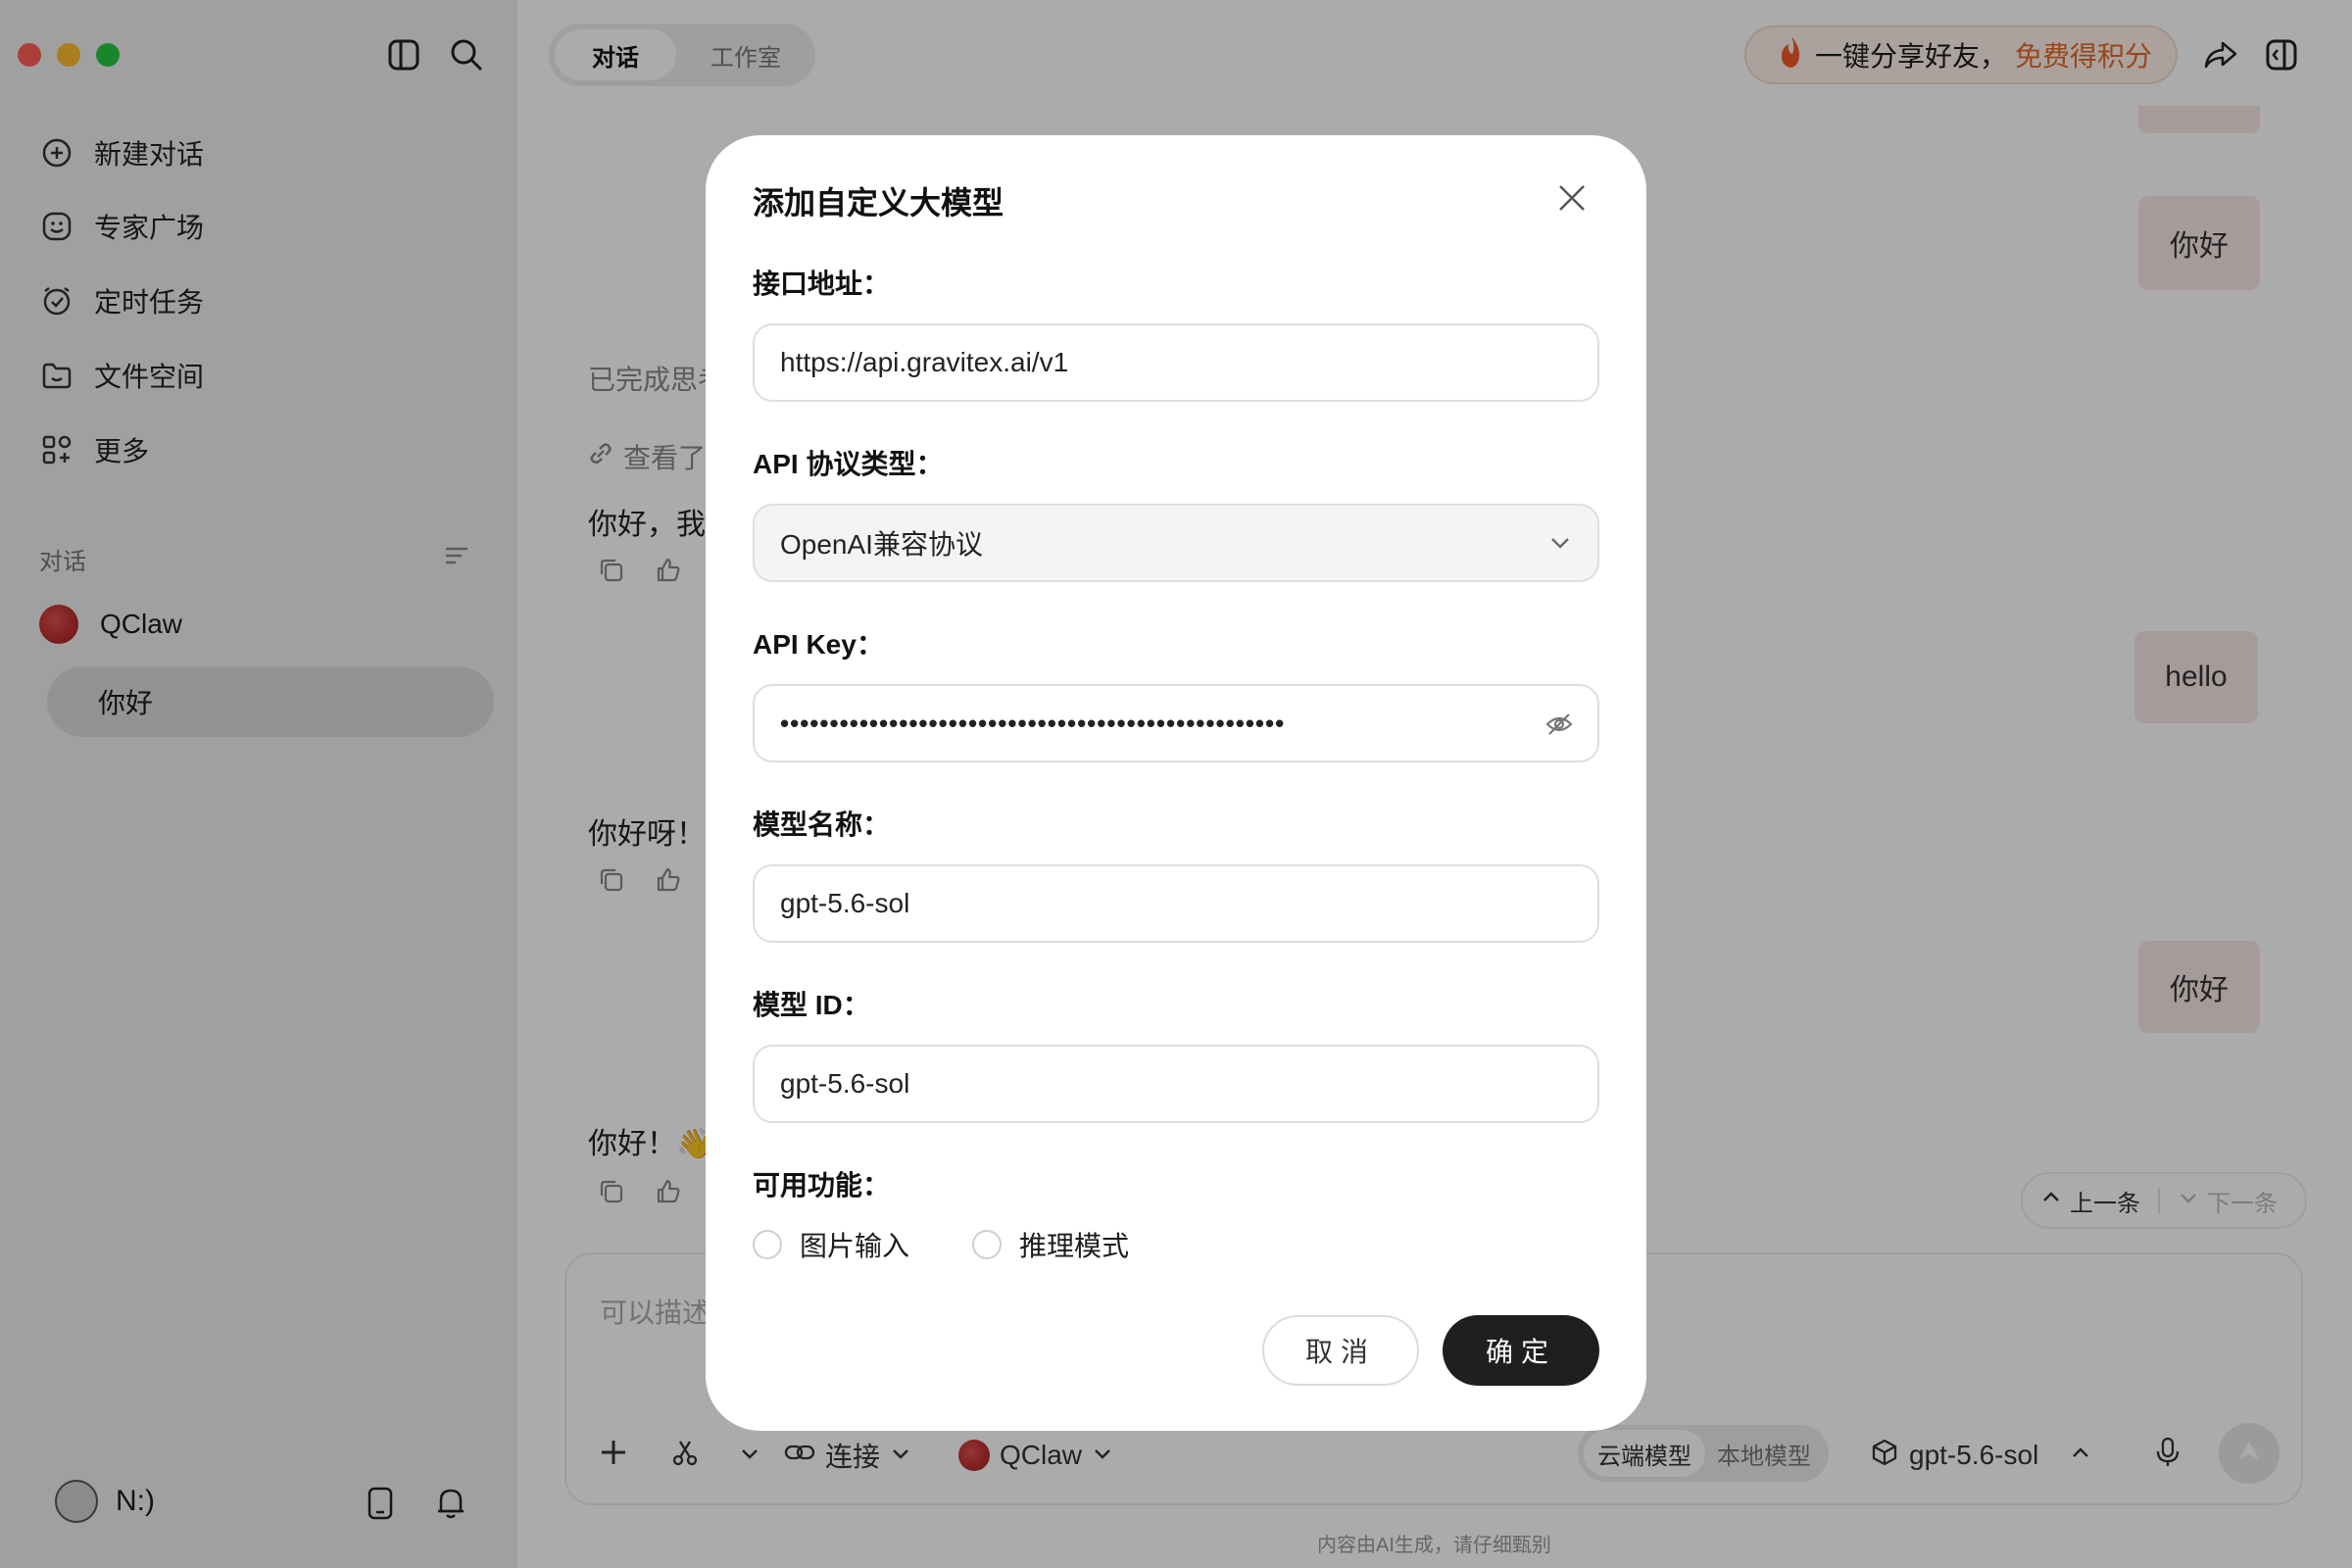 The height and width of the screenshot is (1568, 2352). I want to click on close-button, so click(1571, 199).